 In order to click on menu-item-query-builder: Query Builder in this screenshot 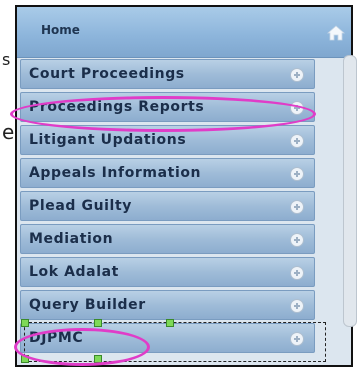, I will do `click(167, 305)`.